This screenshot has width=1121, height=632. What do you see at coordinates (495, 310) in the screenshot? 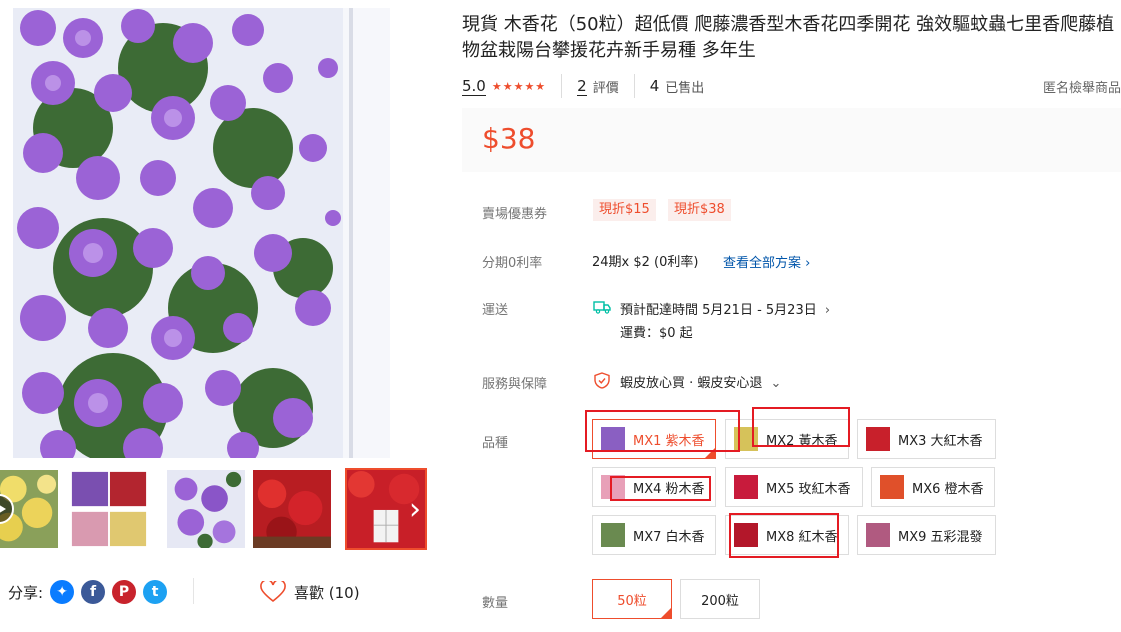
I see `shipping-label: 運送` at bounding box center [495, 310].